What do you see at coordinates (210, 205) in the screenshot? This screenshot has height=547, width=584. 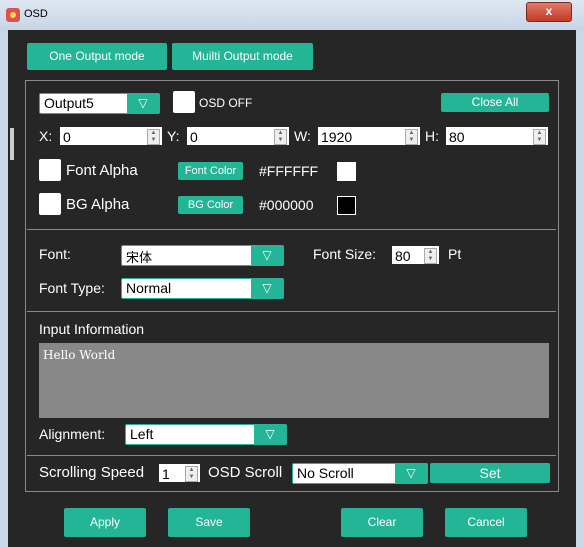 I see `bg-color-button: BG Color` at bounding box center [210, 205].